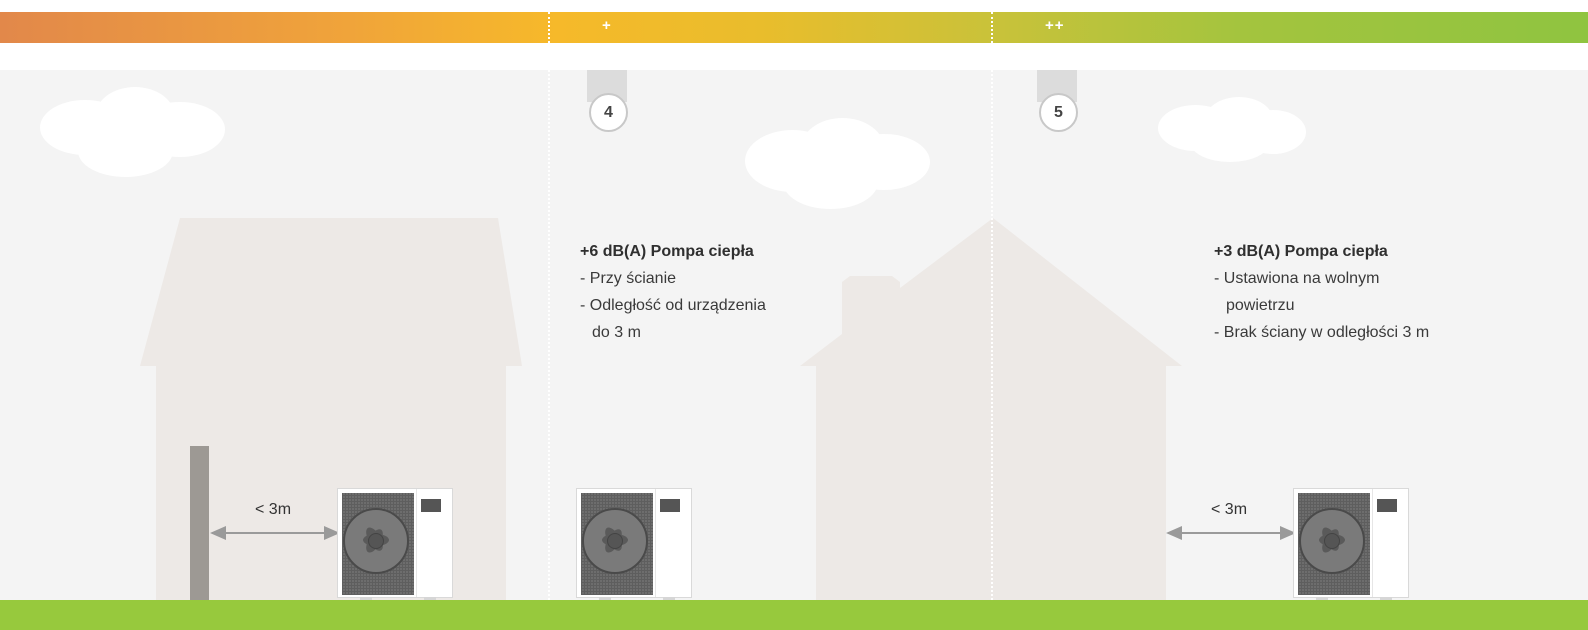 This screenshot has height=630, width=1588. I want to click on ground-strip, so click(794, 615).